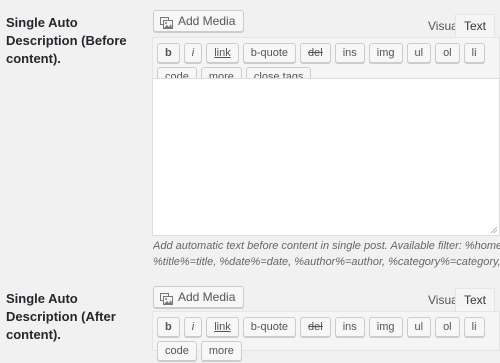 This screenshot has width=500, height=363. Describe the element at coordinates (221, 351) in the screenshot. I see `qt-more-button: more` at that location.